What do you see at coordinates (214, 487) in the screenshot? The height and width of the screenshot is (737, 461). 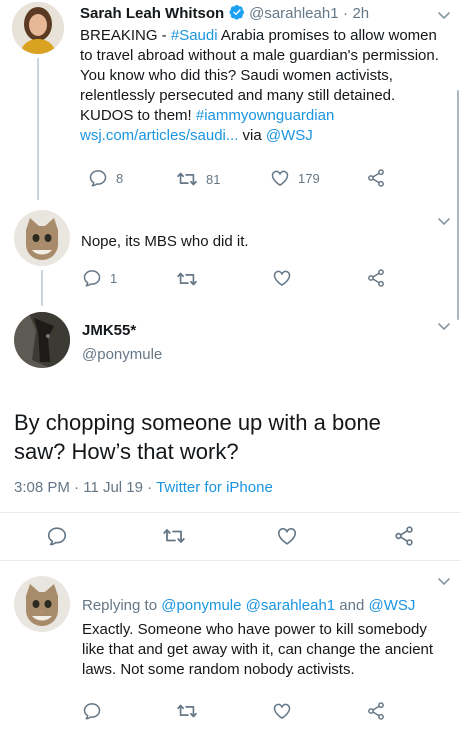 I see `tweet-source: Twitter for iPhone` at bounding box center [214, 487].